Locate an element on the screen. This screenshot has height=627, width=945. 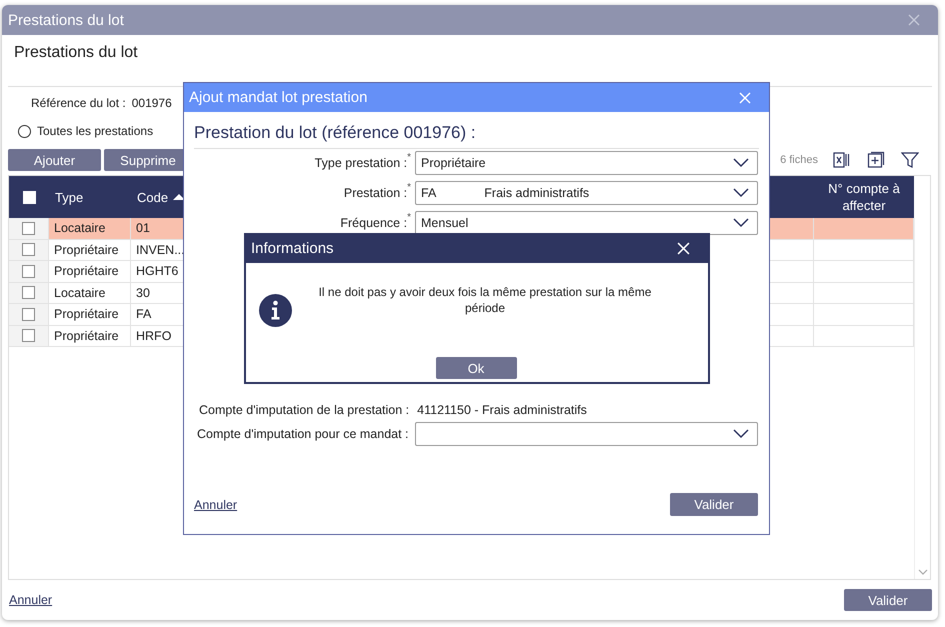
field-label: Type prestation : is located at coordinates (361, 163).